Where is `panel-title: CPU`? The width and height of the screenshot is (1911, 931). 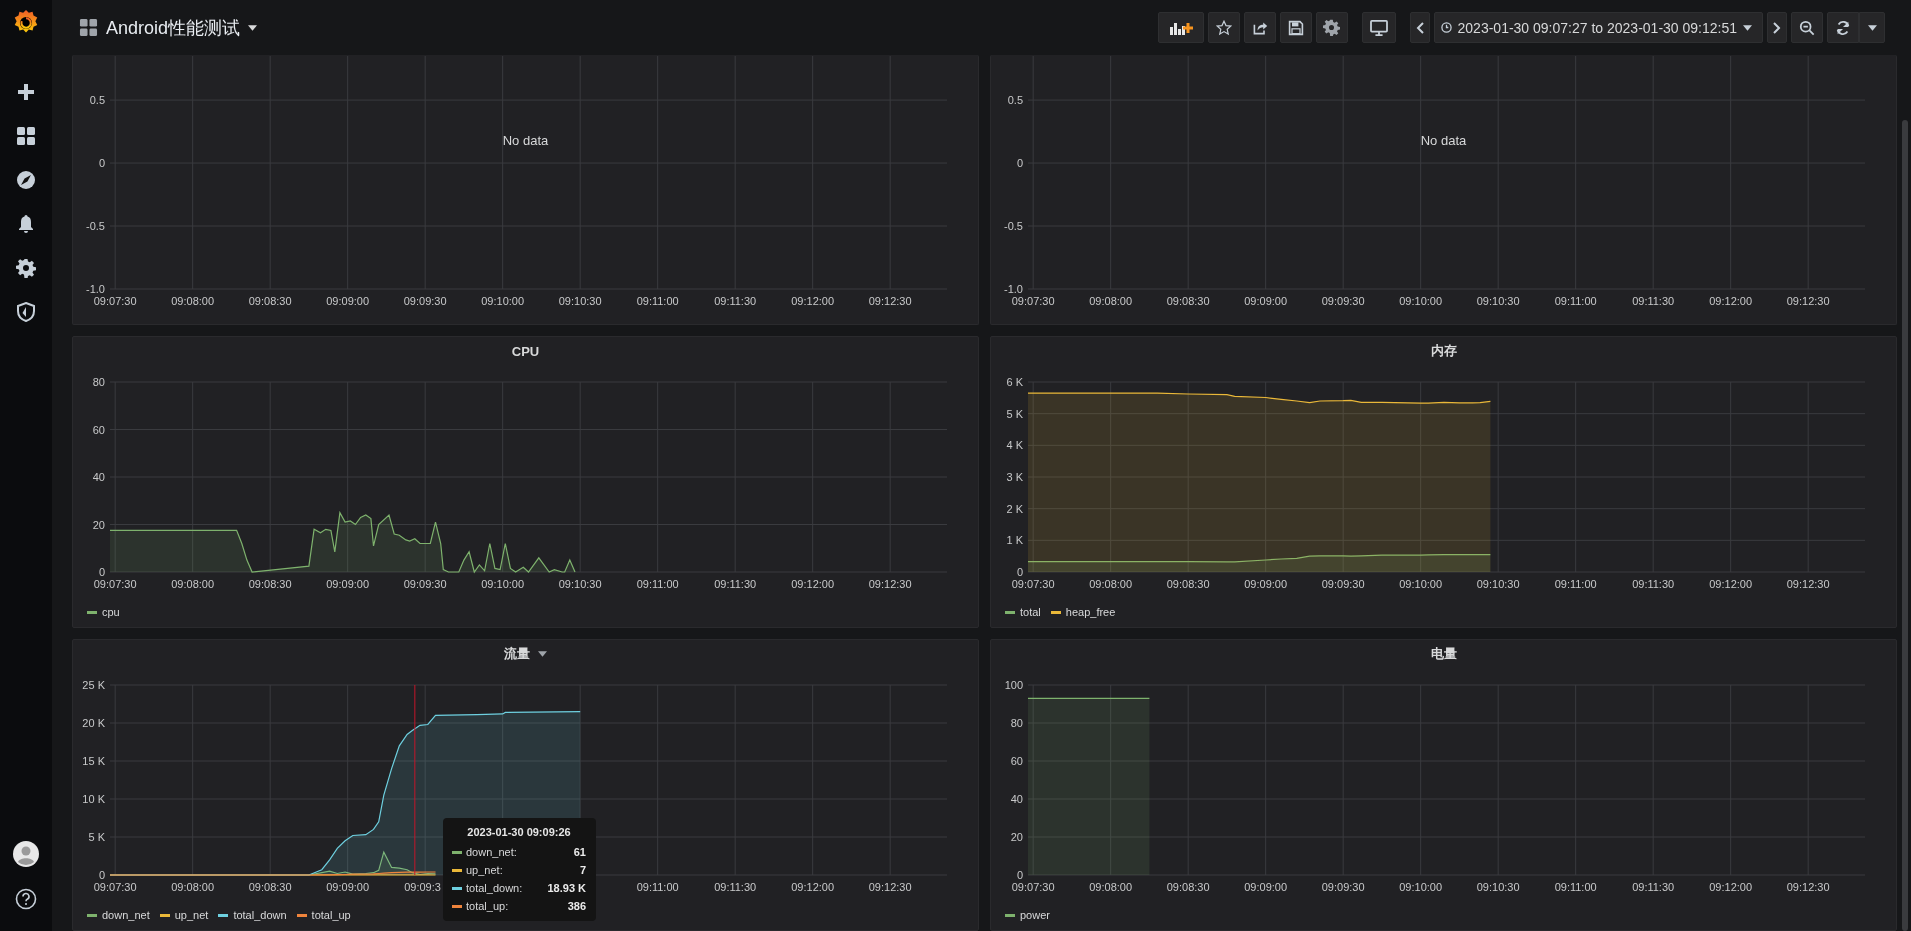
panel-title: CPU is located at coordinates (525, 351).